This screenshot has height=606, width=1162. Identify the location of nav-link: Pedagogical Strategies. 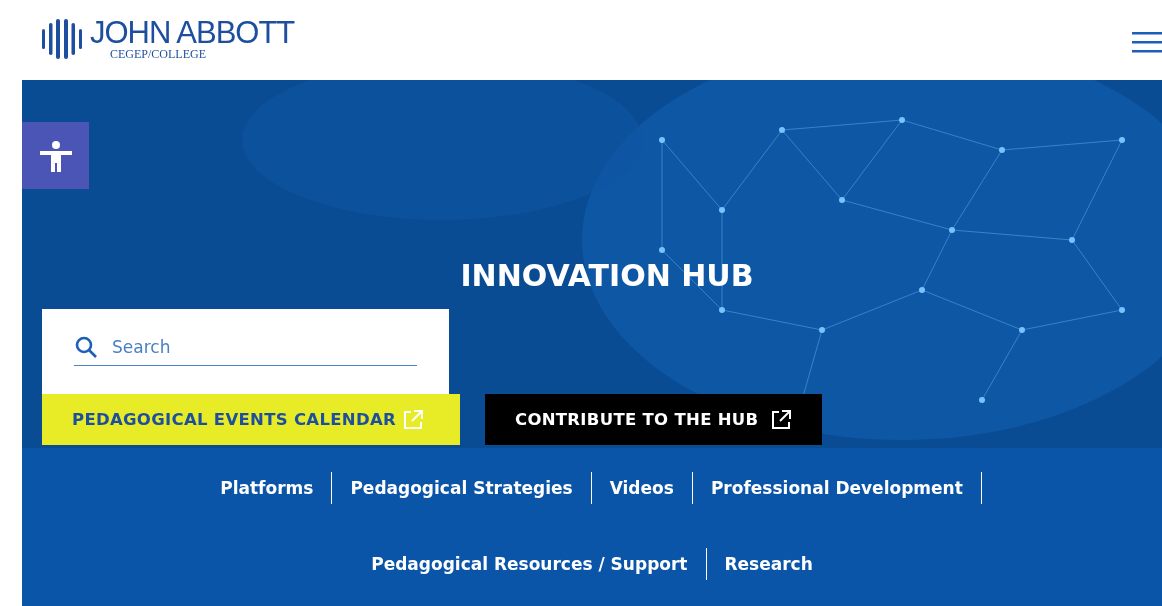
(462, 488).